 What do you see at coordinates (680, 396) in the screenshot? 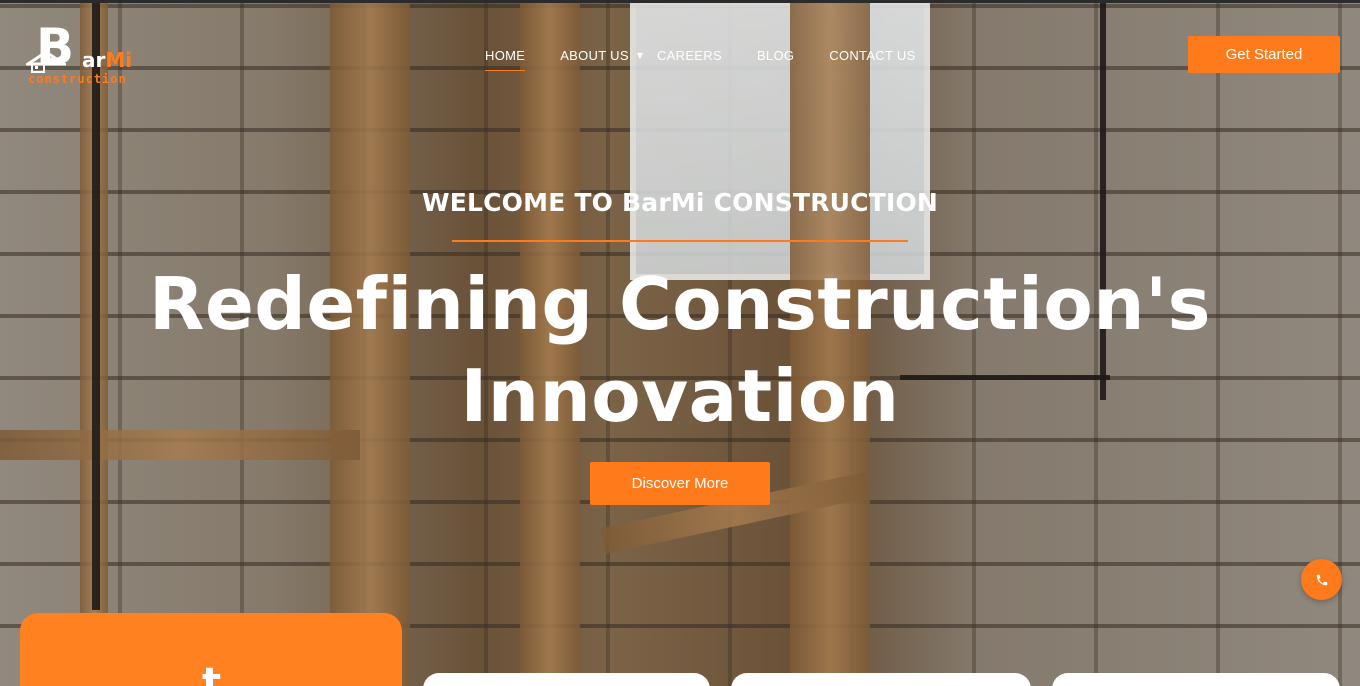
I see `headline-line-2: Innovation` at bounding box center [680, 396].